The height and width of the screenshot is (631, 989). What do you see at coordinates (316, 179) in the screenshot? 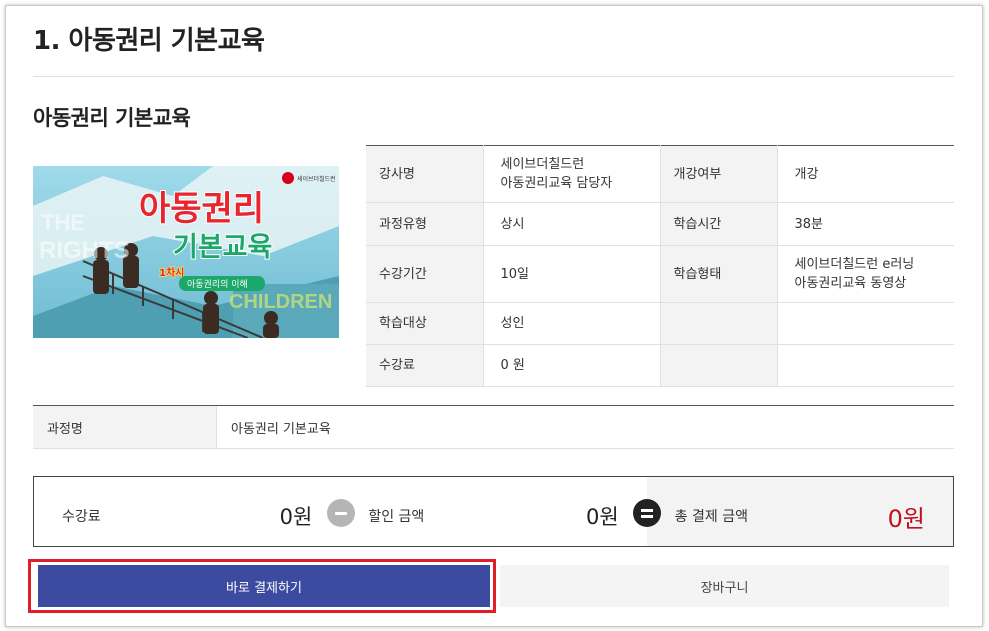
I see `logo-text: 세이브더칠드런` at bounding box center [316, 179].